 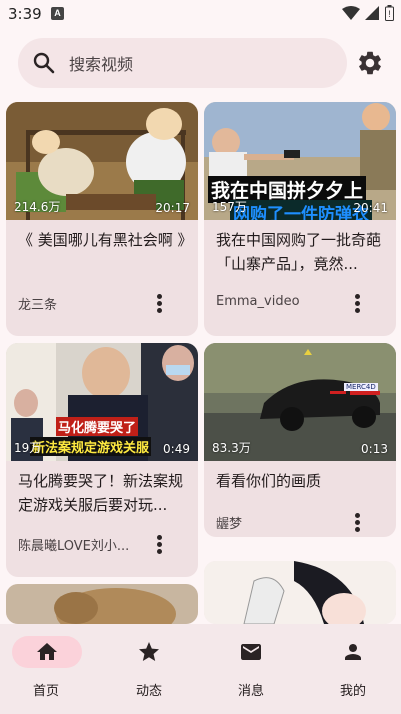 I want to click on nav-label: 首页, so click(x=45, y=691).